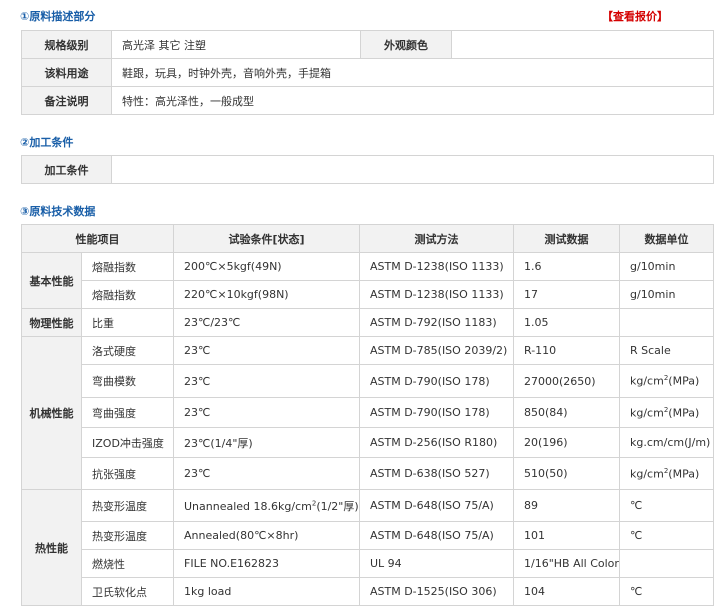 Image resolution: width=716 pixels, height=606 pixels. I want to click on row-value: 1/16"HB All Color, so click(566, 563).